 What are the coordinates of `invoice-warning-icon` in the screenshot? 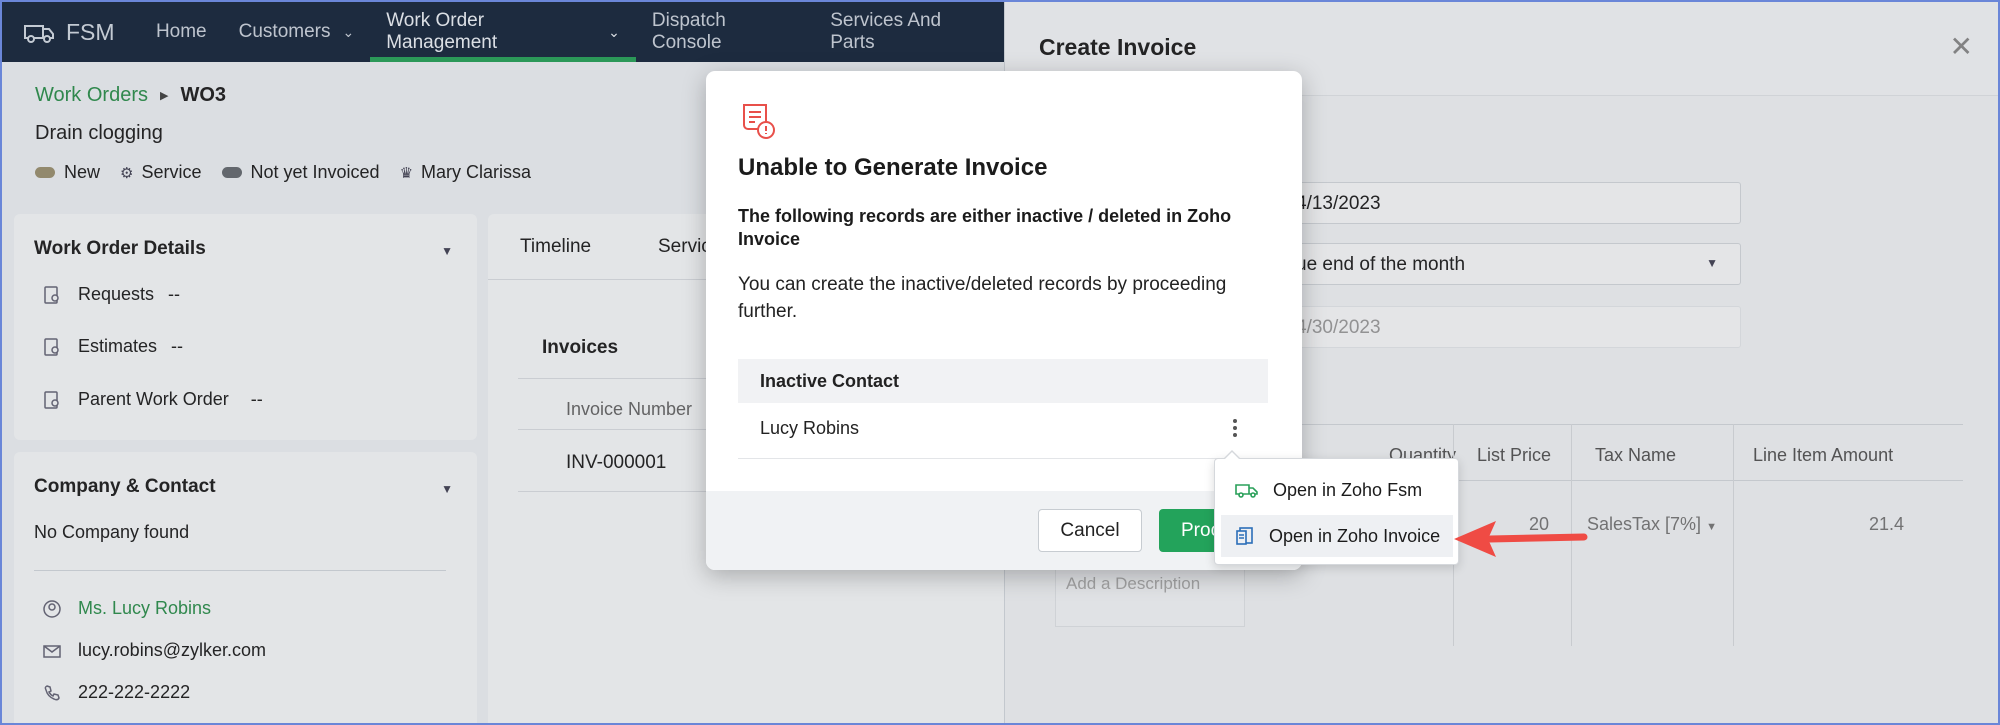 It's located at (759, 121).